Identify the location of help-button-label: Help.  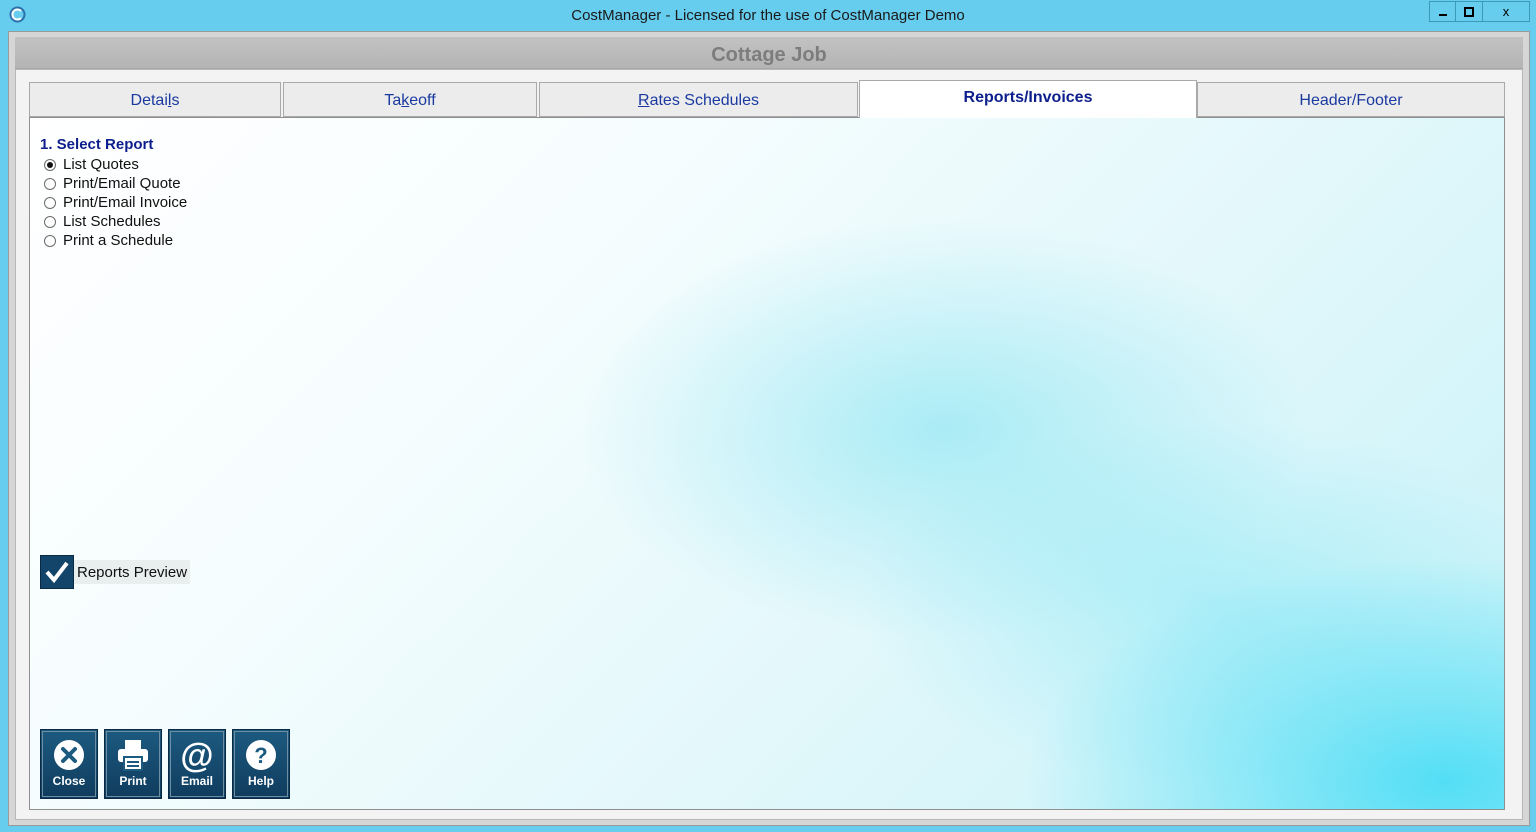
(260, 781).